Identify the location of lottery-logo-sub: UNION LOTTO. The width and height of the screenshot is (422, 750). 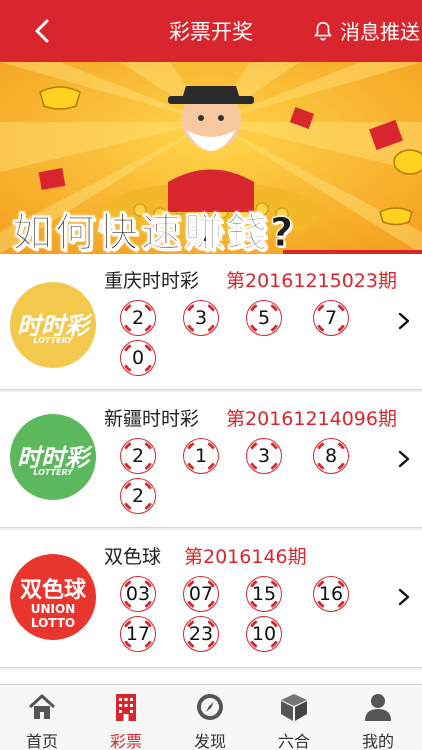
(53, 616).